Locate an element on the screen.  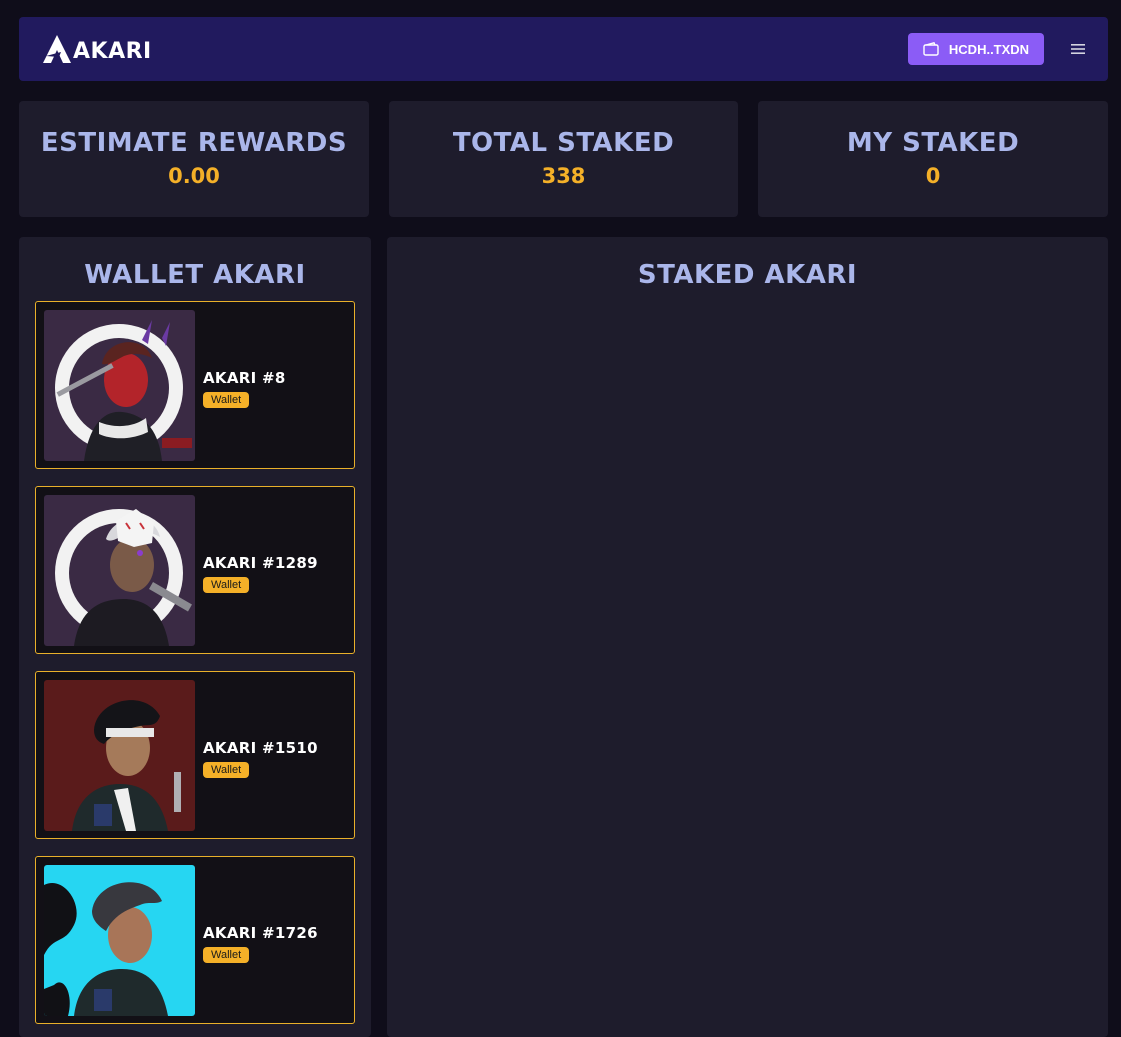
nft-card-akari-1510: AKARI #1510 Wallet is located at coordinates (195, 755).